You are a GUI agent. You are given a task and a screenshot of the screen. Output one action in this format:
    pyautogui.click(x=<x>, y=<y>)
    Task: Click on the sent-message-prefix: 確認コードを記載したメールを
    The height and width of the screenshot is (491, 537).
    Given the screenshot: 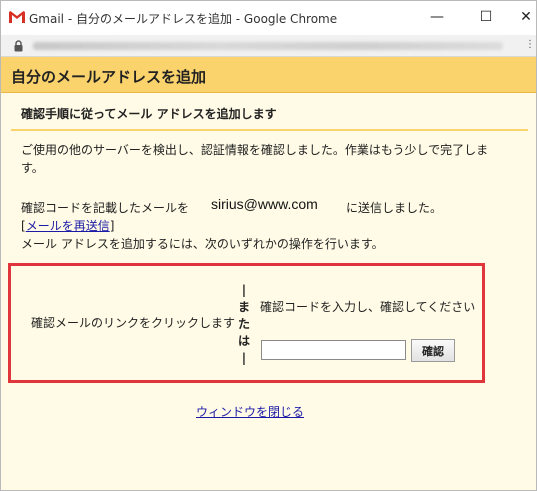 What is the action you would take?
    pyautogui.click(x=105, y=208)
    